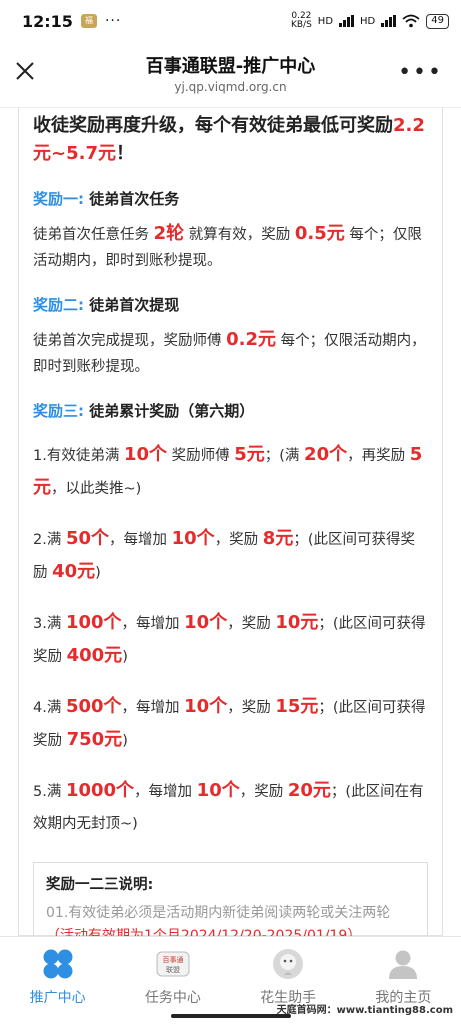  I want to click on headline: 收徒奖励再度升级，每个有效徒弟最低可奖励2.2元~5.7元！, so click(229, 139).